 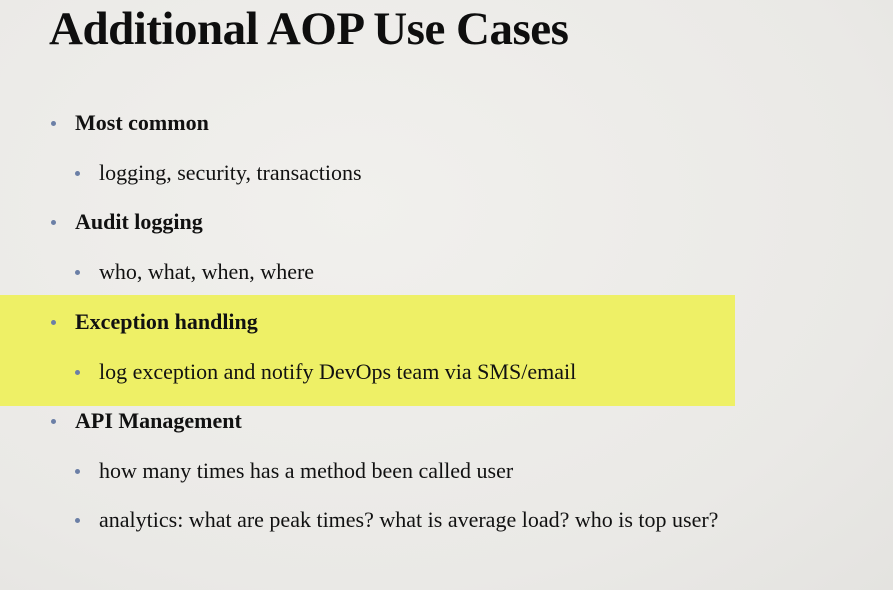 I want to click on bullet-label: API Management, so click(x=158, y=420).